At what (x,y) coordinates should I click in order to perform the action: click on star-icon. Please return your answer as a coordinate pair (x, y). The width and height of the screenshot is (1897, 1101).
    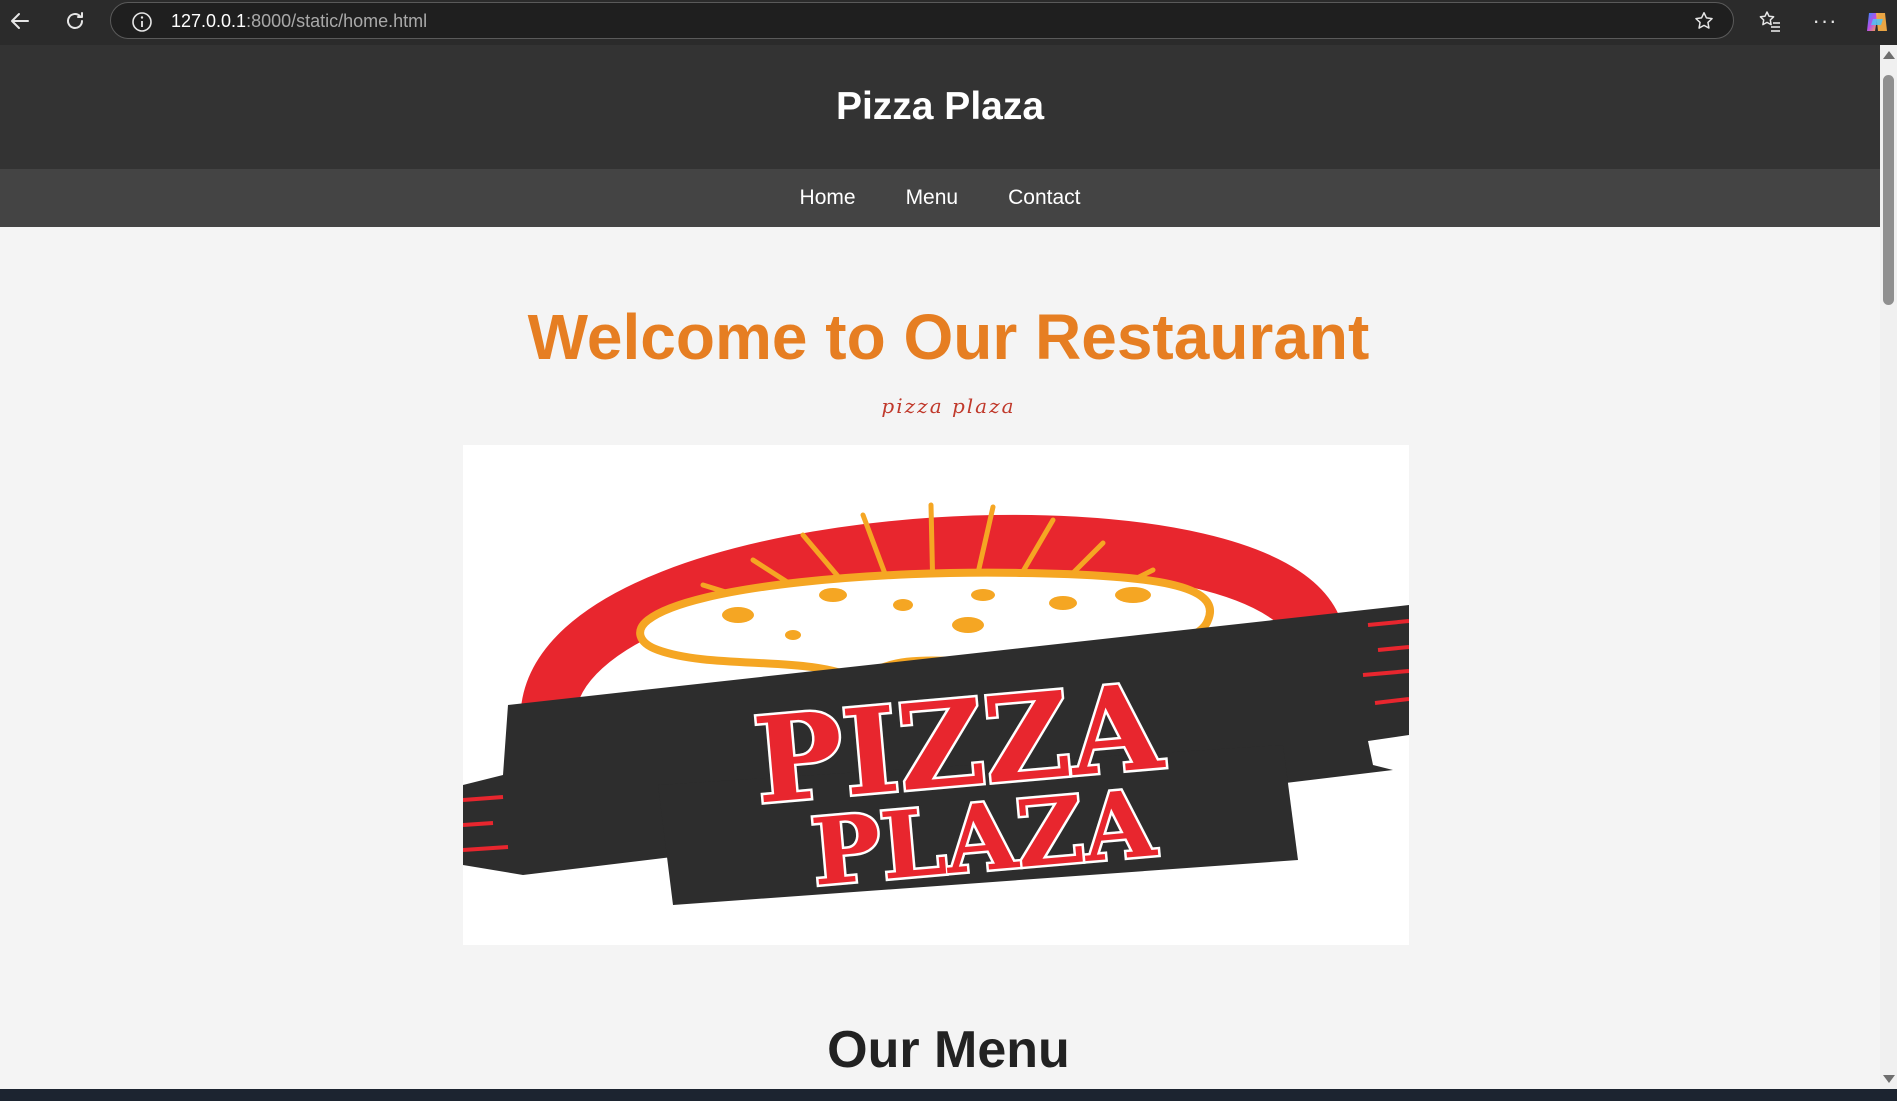
    Looking at the image, I should click on (1704, 20).